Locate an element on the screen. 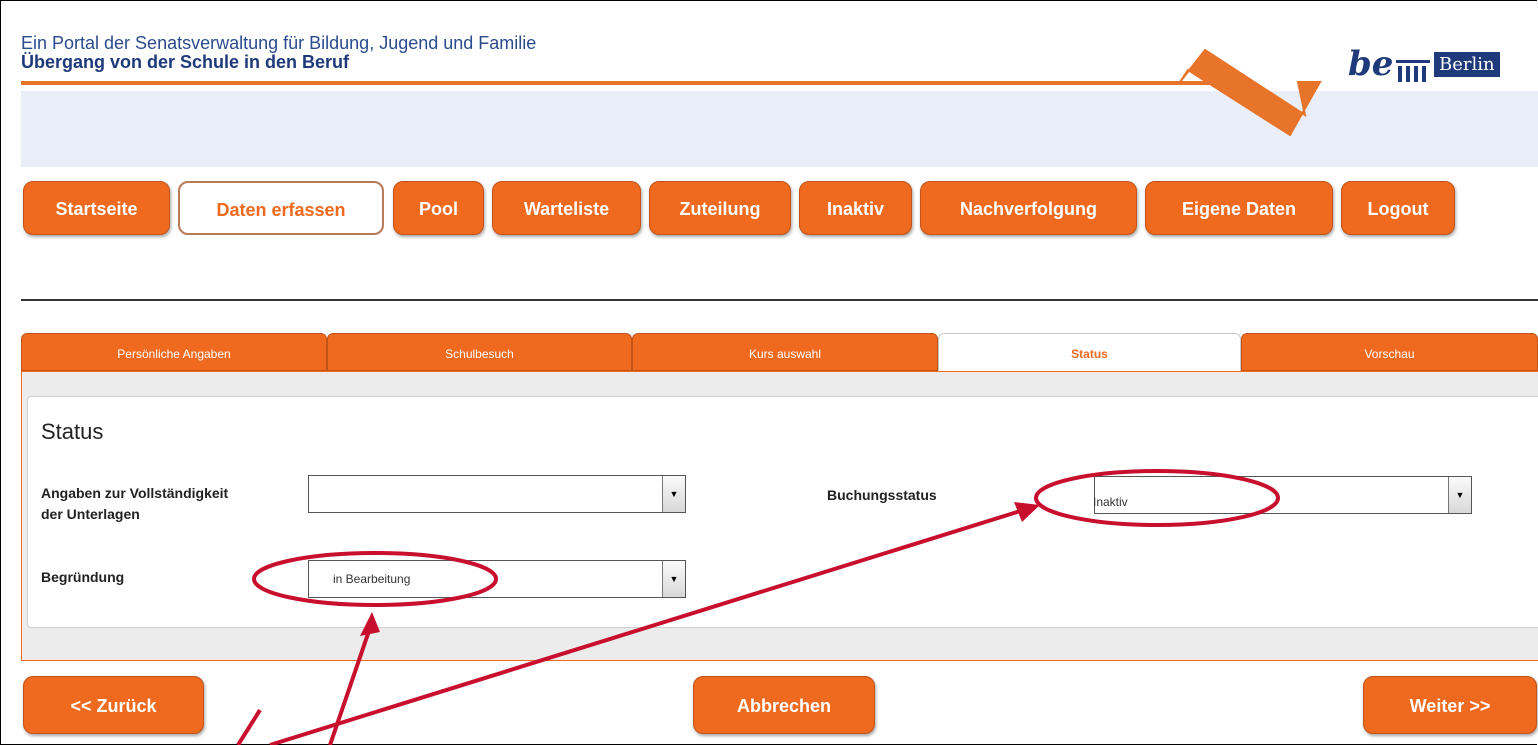  annotation-arrowhead-reason is located at coordinates (370, 624).